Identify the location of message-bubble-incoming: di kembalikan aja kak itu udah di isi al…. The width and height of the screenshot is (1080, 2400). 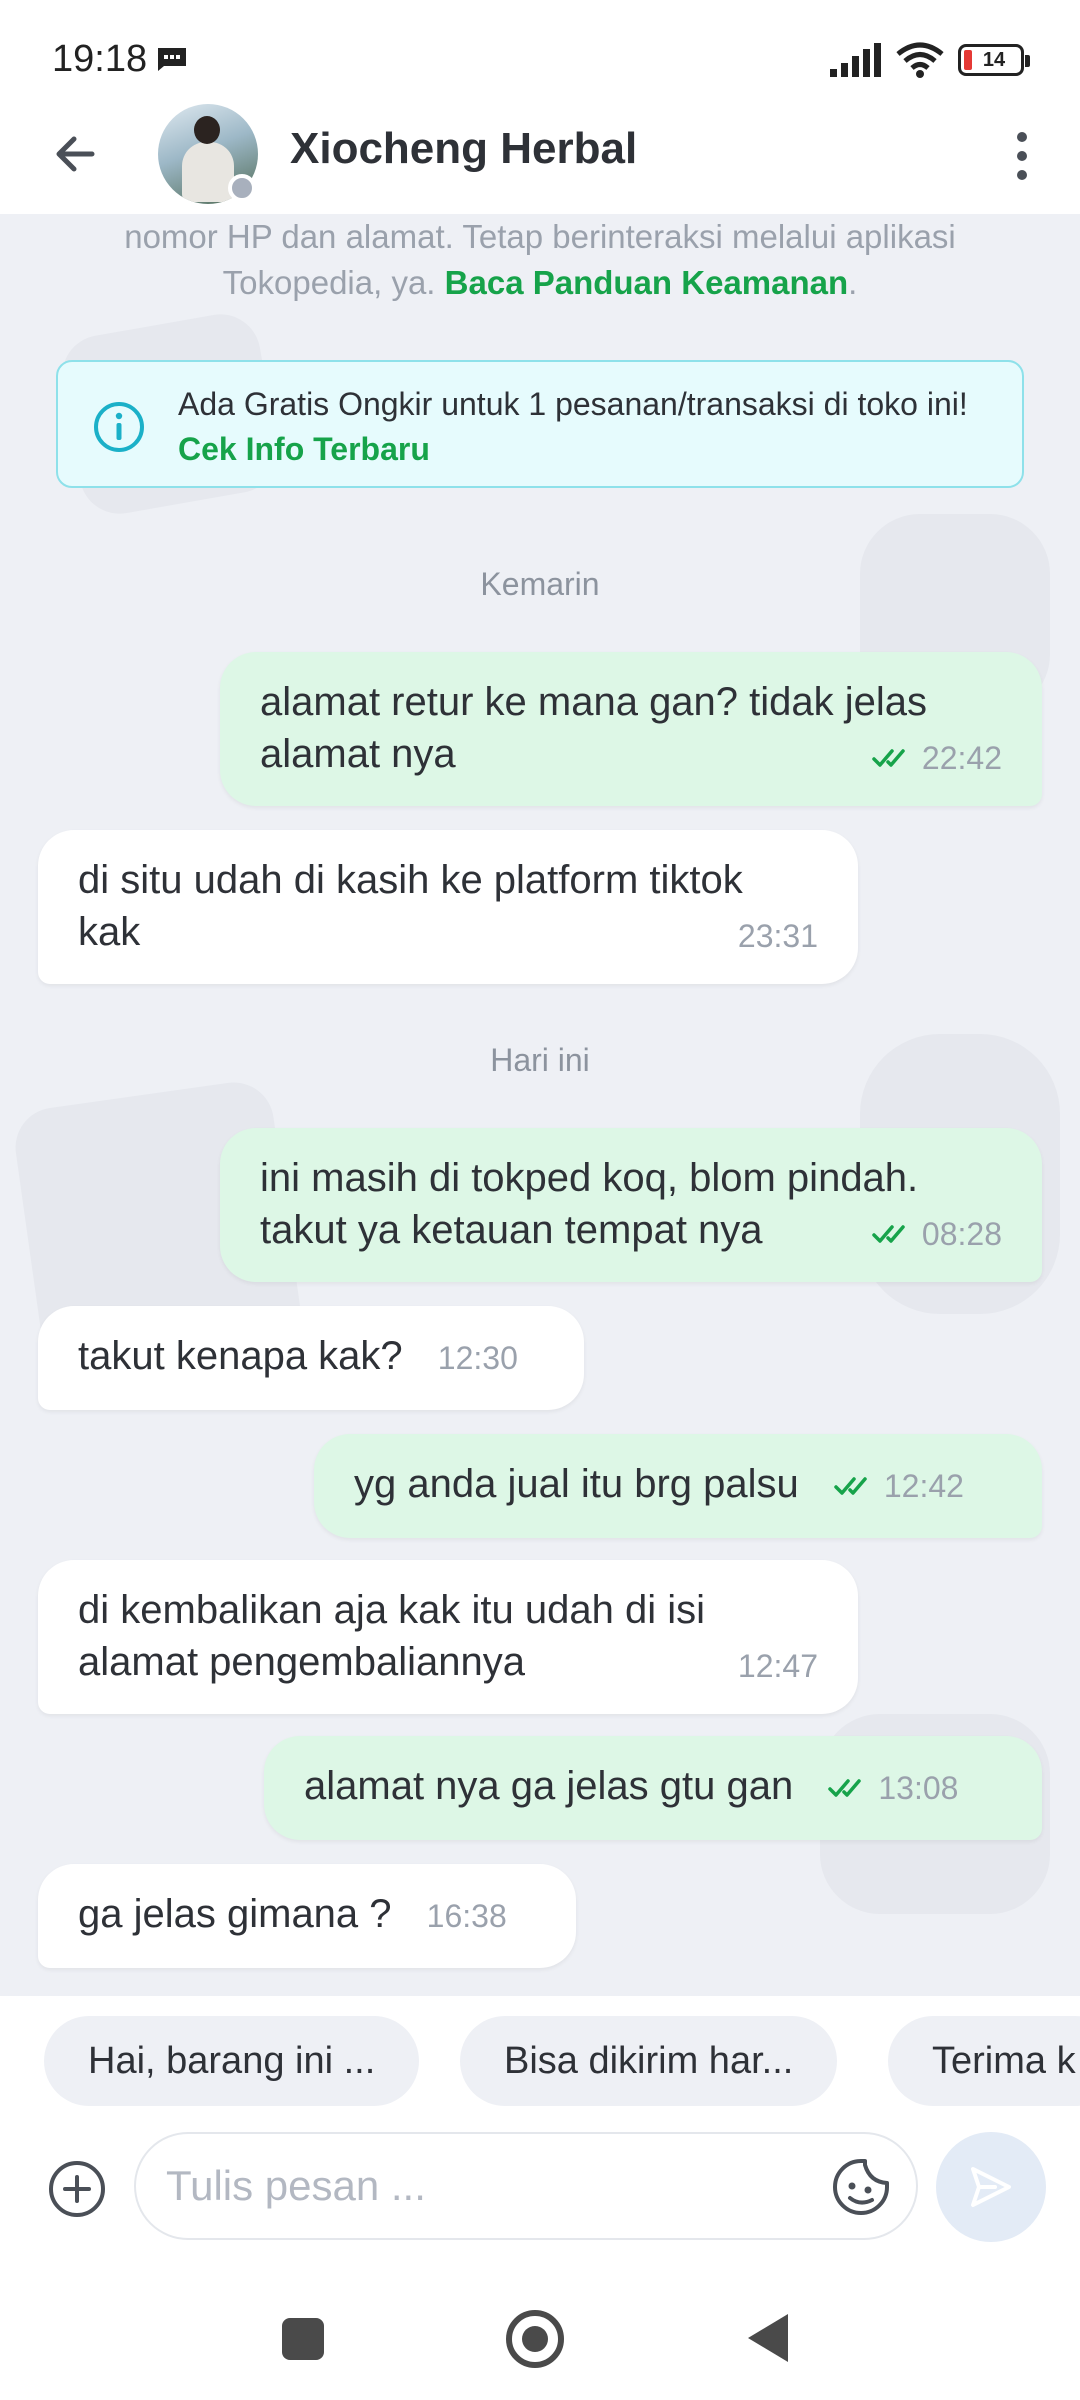
(448, 1637).